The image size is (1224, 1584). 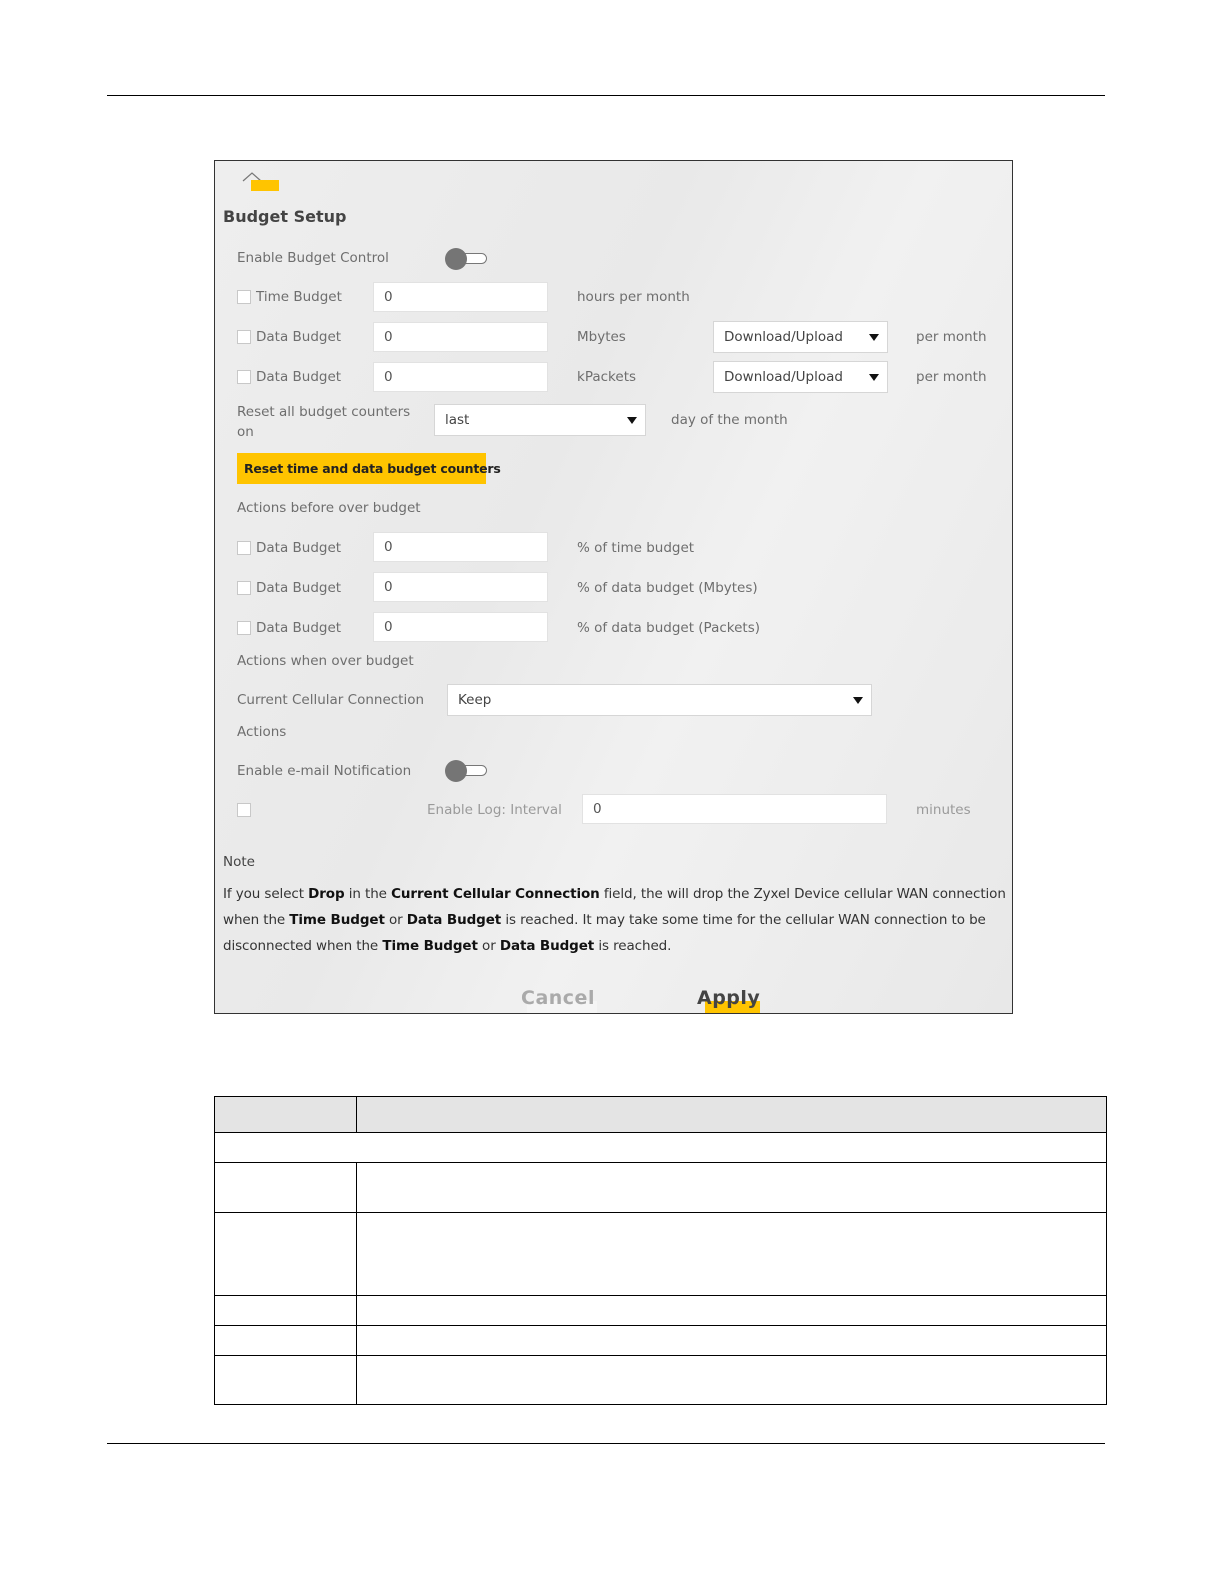 What do you see at coordinates (467, 259) in the screenshot?
I see `enable-budget-control-toggle` at bounding box center [467, 259].